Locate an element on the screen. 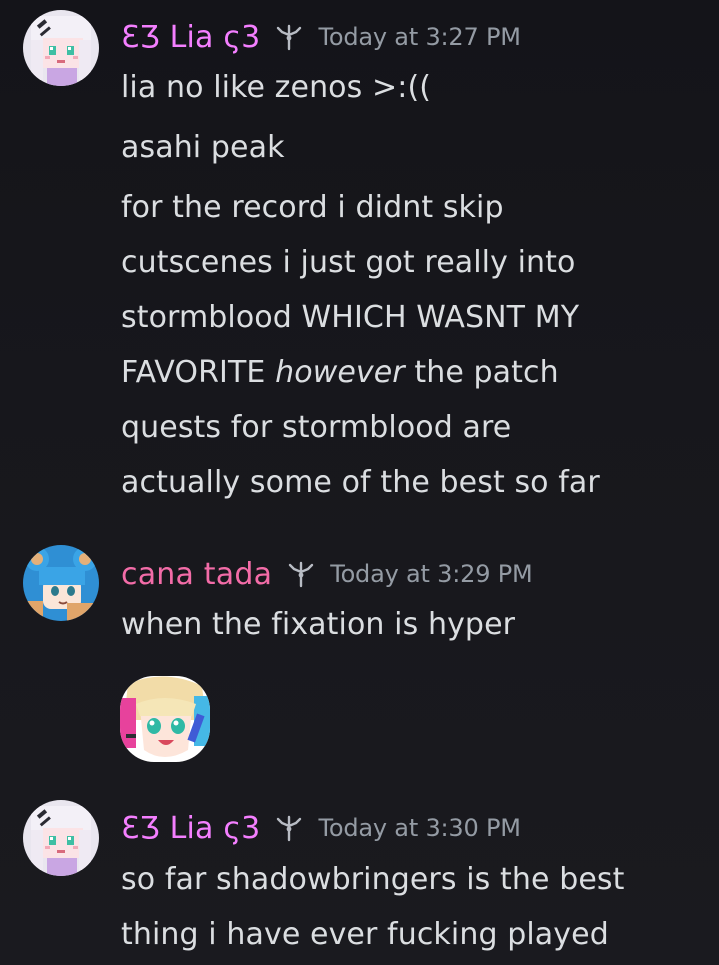  message-line-italic: FAVORITE however the patch is located at coordinates (340, 372).